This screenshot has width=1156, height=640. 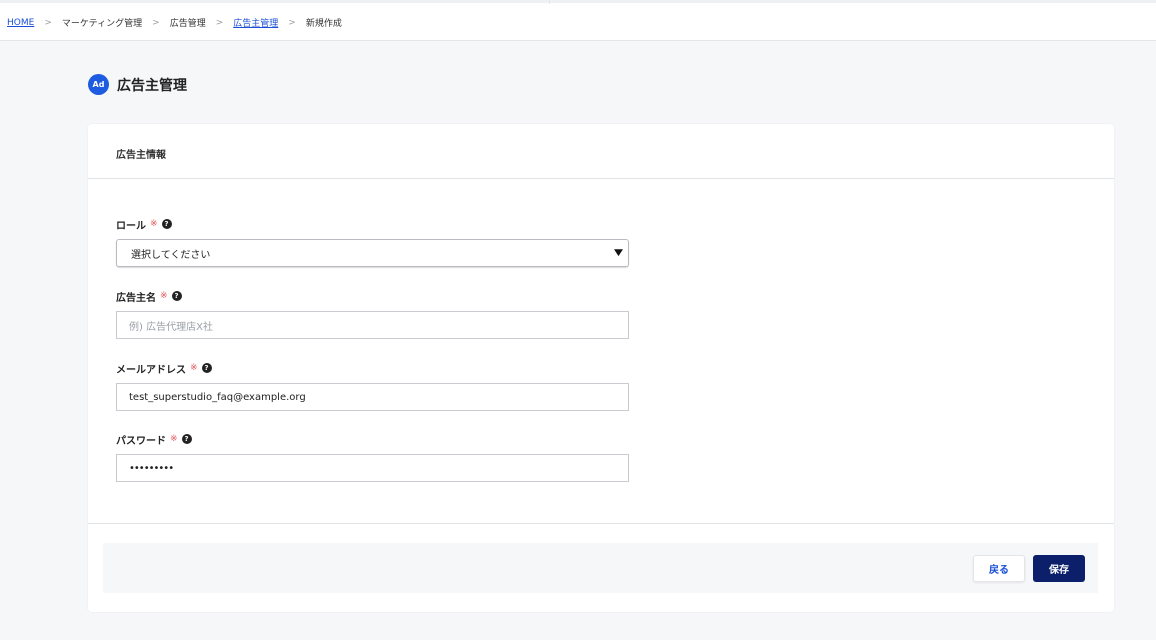 I want to click on breadcrumb: HOME > マーケティング管理 > 広告管理 > 広告主管理 > 新規作成, so click(x=174, y=23).